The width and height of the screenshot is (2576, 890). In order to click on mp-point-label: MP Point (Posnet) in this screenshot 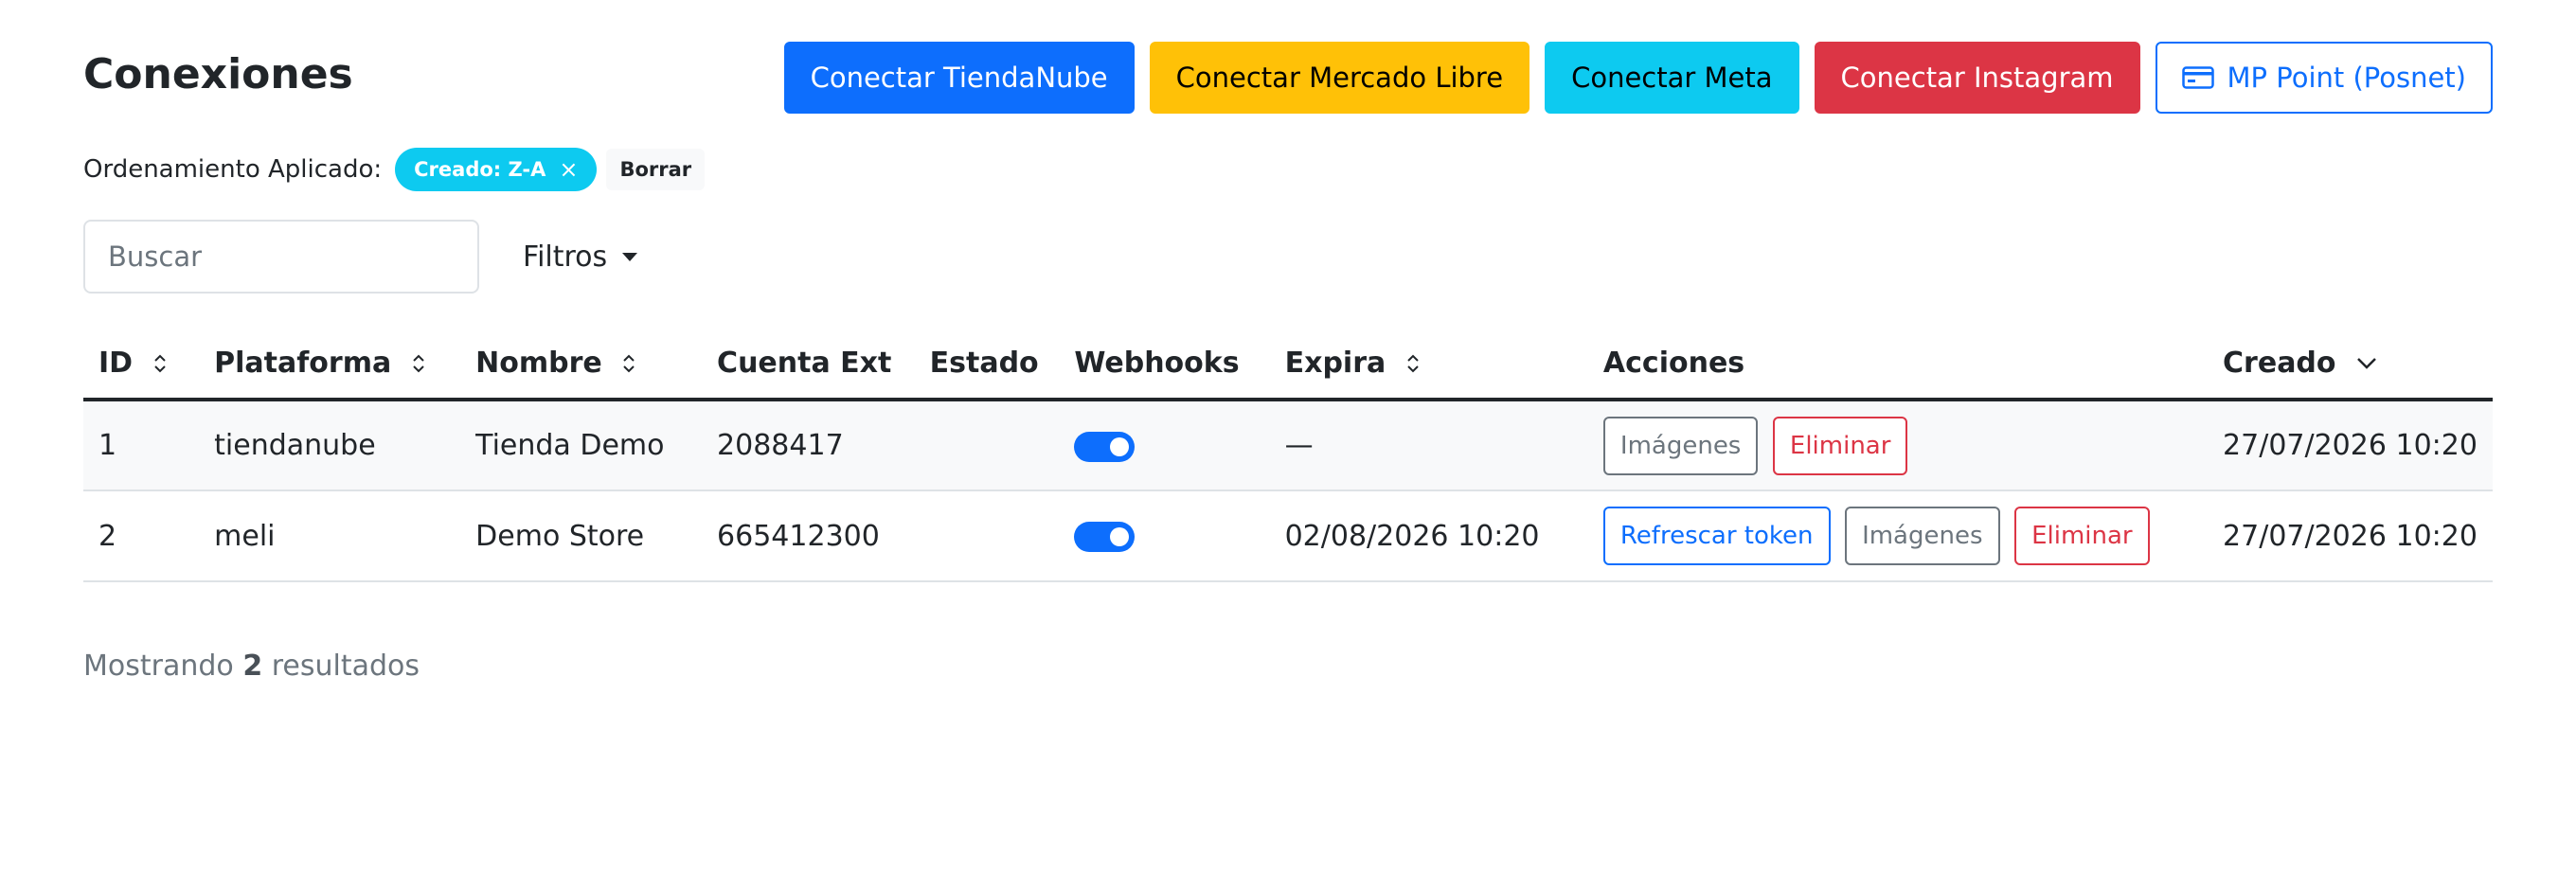, I will do `click(2346, 78)`.